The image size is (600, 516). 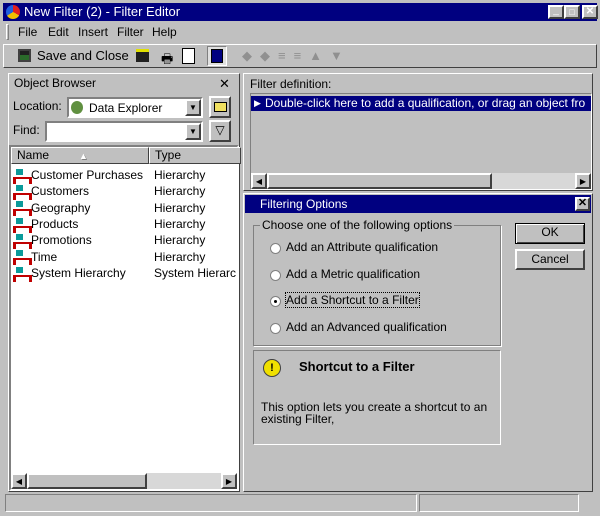 I want to click on column-header-type: Type, so click(x=195, y=155).